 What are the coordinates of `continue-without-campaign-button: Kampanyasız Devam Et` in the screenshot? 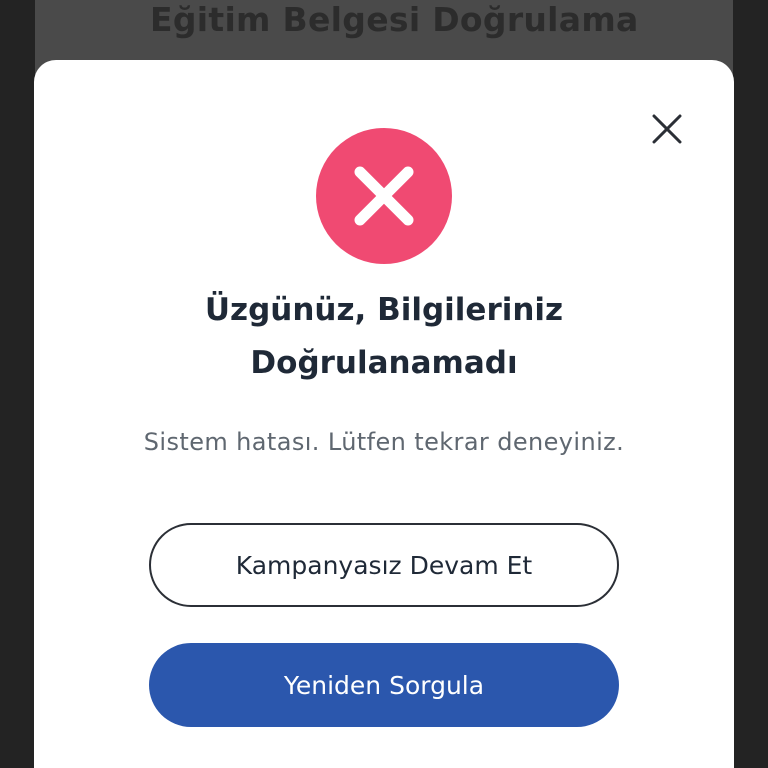 It's located at (384, 565).